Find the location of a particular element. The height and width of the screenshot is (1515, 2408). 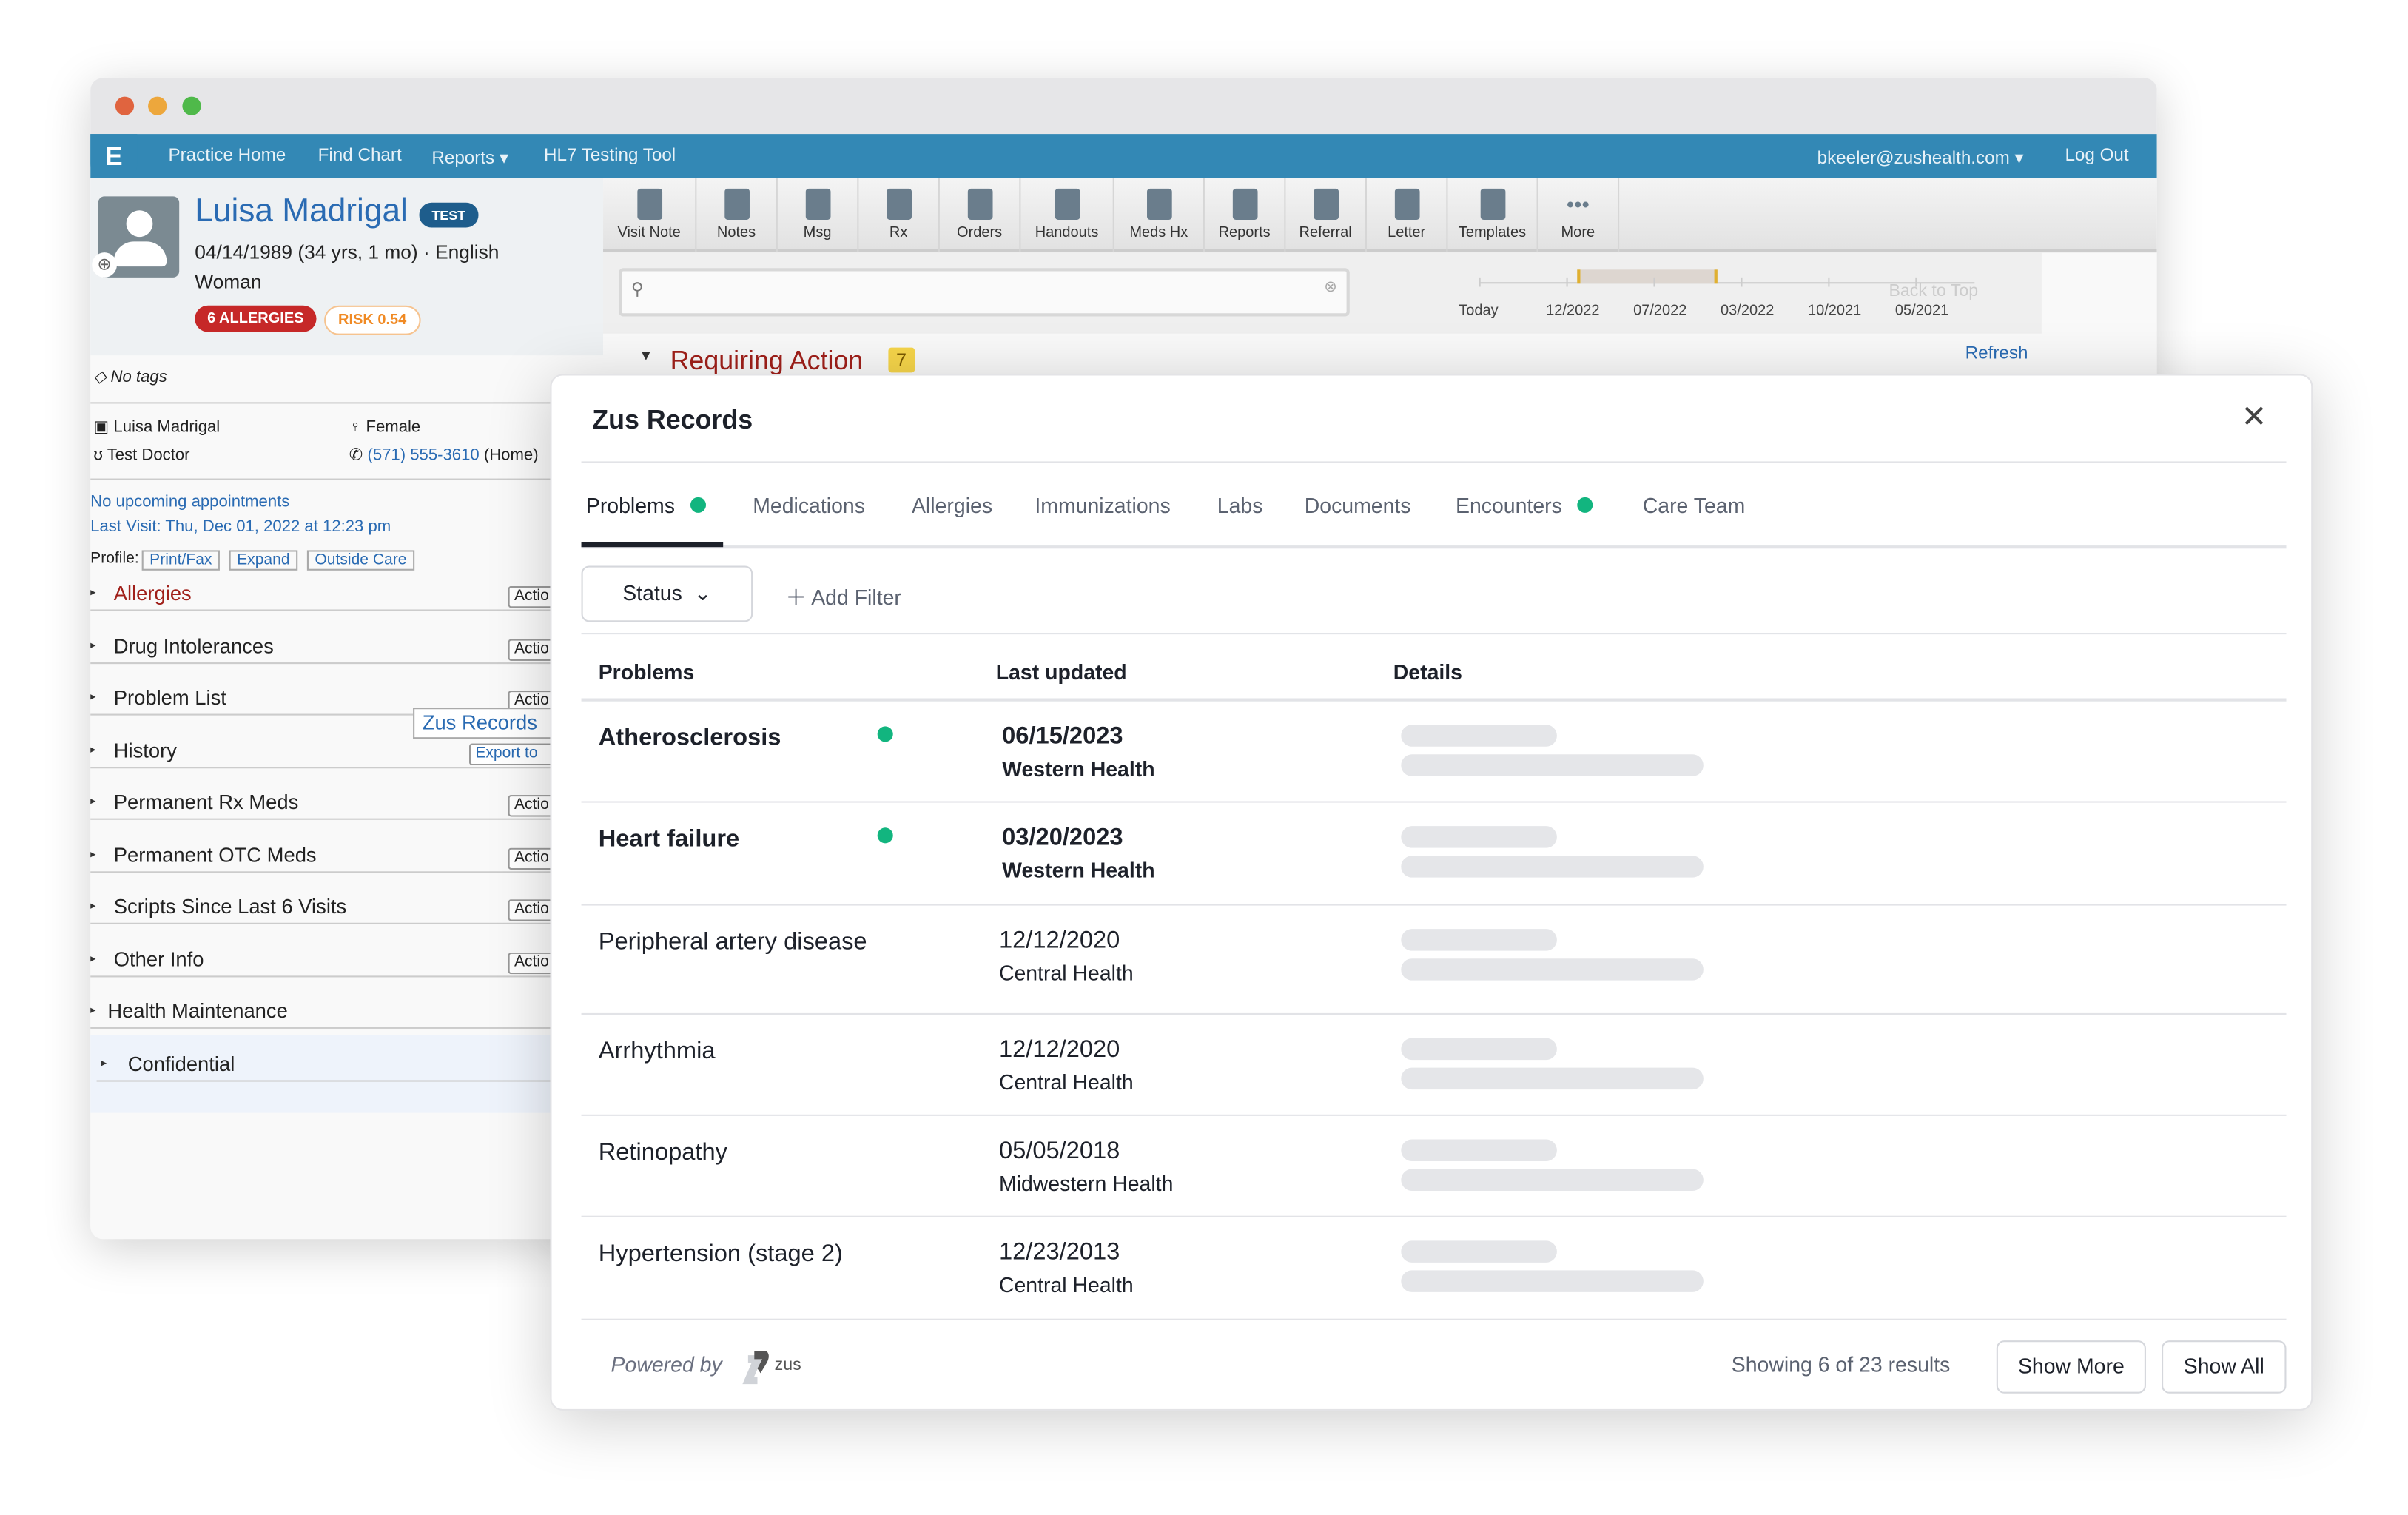

section-drug-intolerances: Drug Intolerances is located at coordinates (194, 645).